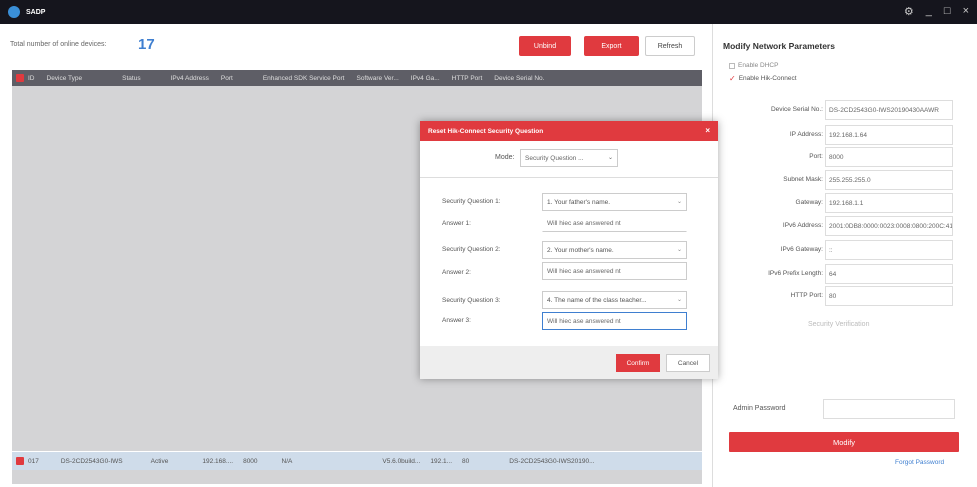 This screenshot has width=977, height=487. I want to click on ipv6-gateway-field: ::, so click(889, 250).